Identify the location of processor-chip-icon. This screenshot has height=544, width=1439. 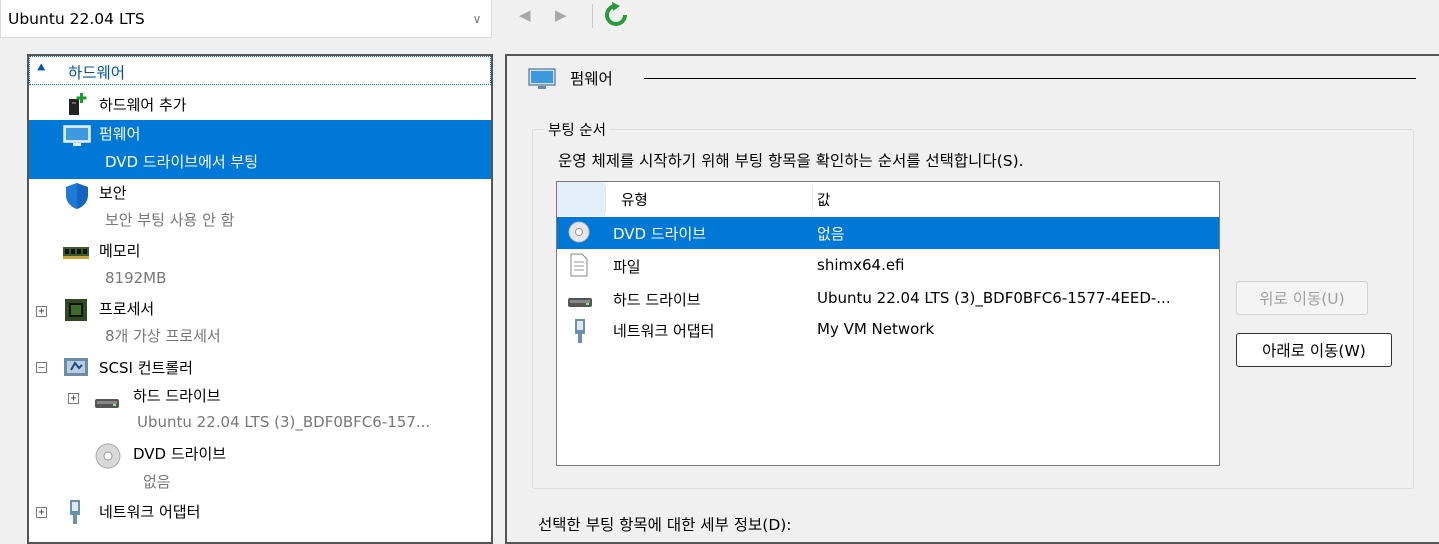
(76, 312).